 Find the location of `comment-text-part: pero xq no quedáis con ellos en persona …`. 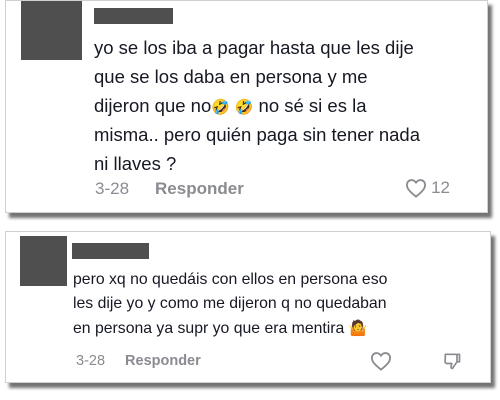

comment-text-part: pero xq no quedáis con ellos en persona … is located at coordinates (230, 304).